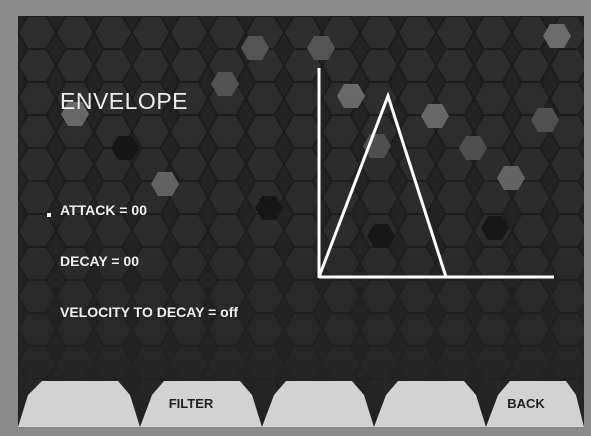 The image size is (591, 436). What do you see at coordinates (191, 403) in the screenshot?
I see `softkey-2-label: FILTER` at bounding box center [191, 403].